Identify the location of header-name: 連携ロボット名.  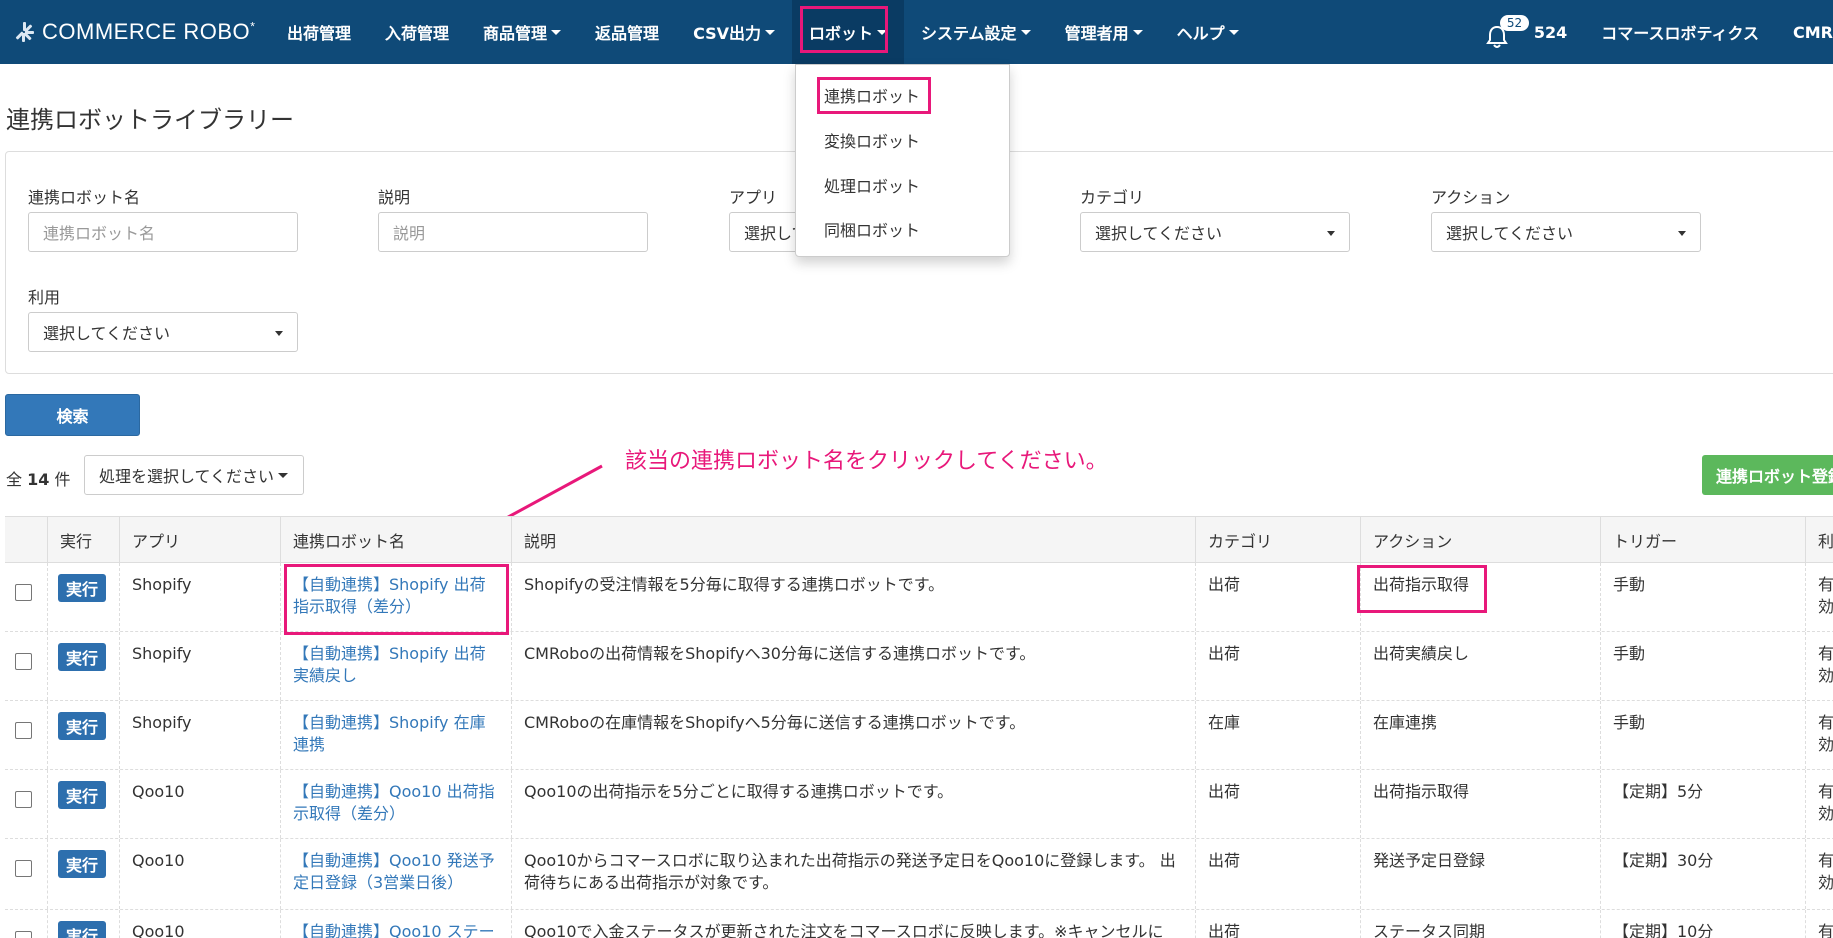
(395, 539).